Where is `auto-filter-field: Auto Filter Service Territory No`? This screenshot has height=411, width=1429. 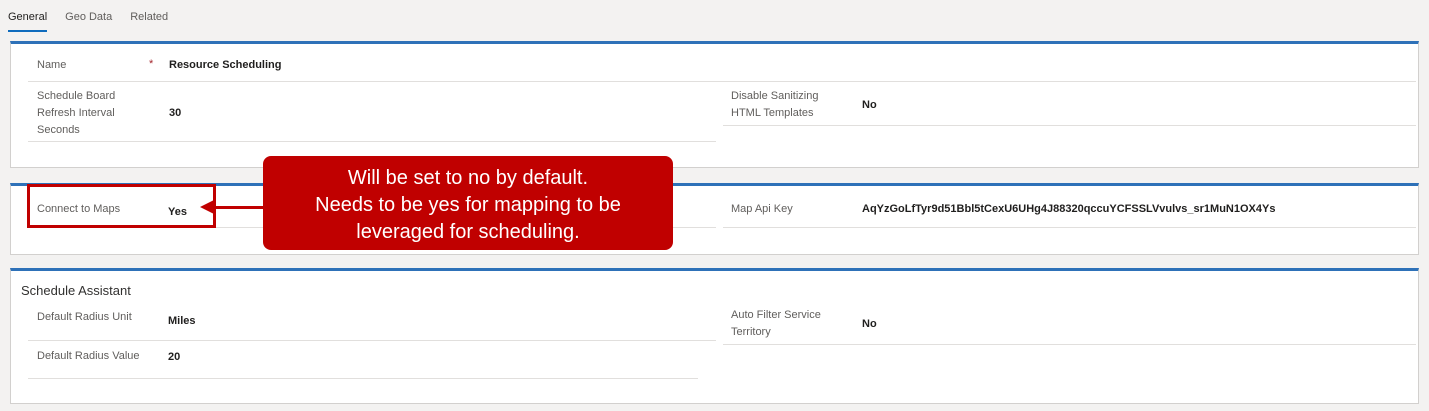
auto-filter-field: Auto Filter Service Territory No is located at coordinates (1069, 325).